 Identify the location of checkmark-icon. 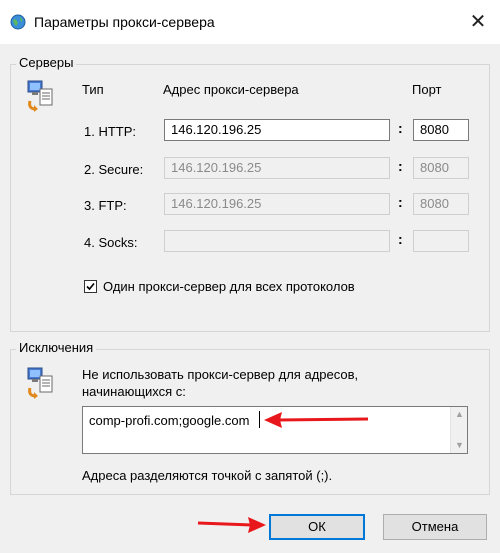
(90, 286).